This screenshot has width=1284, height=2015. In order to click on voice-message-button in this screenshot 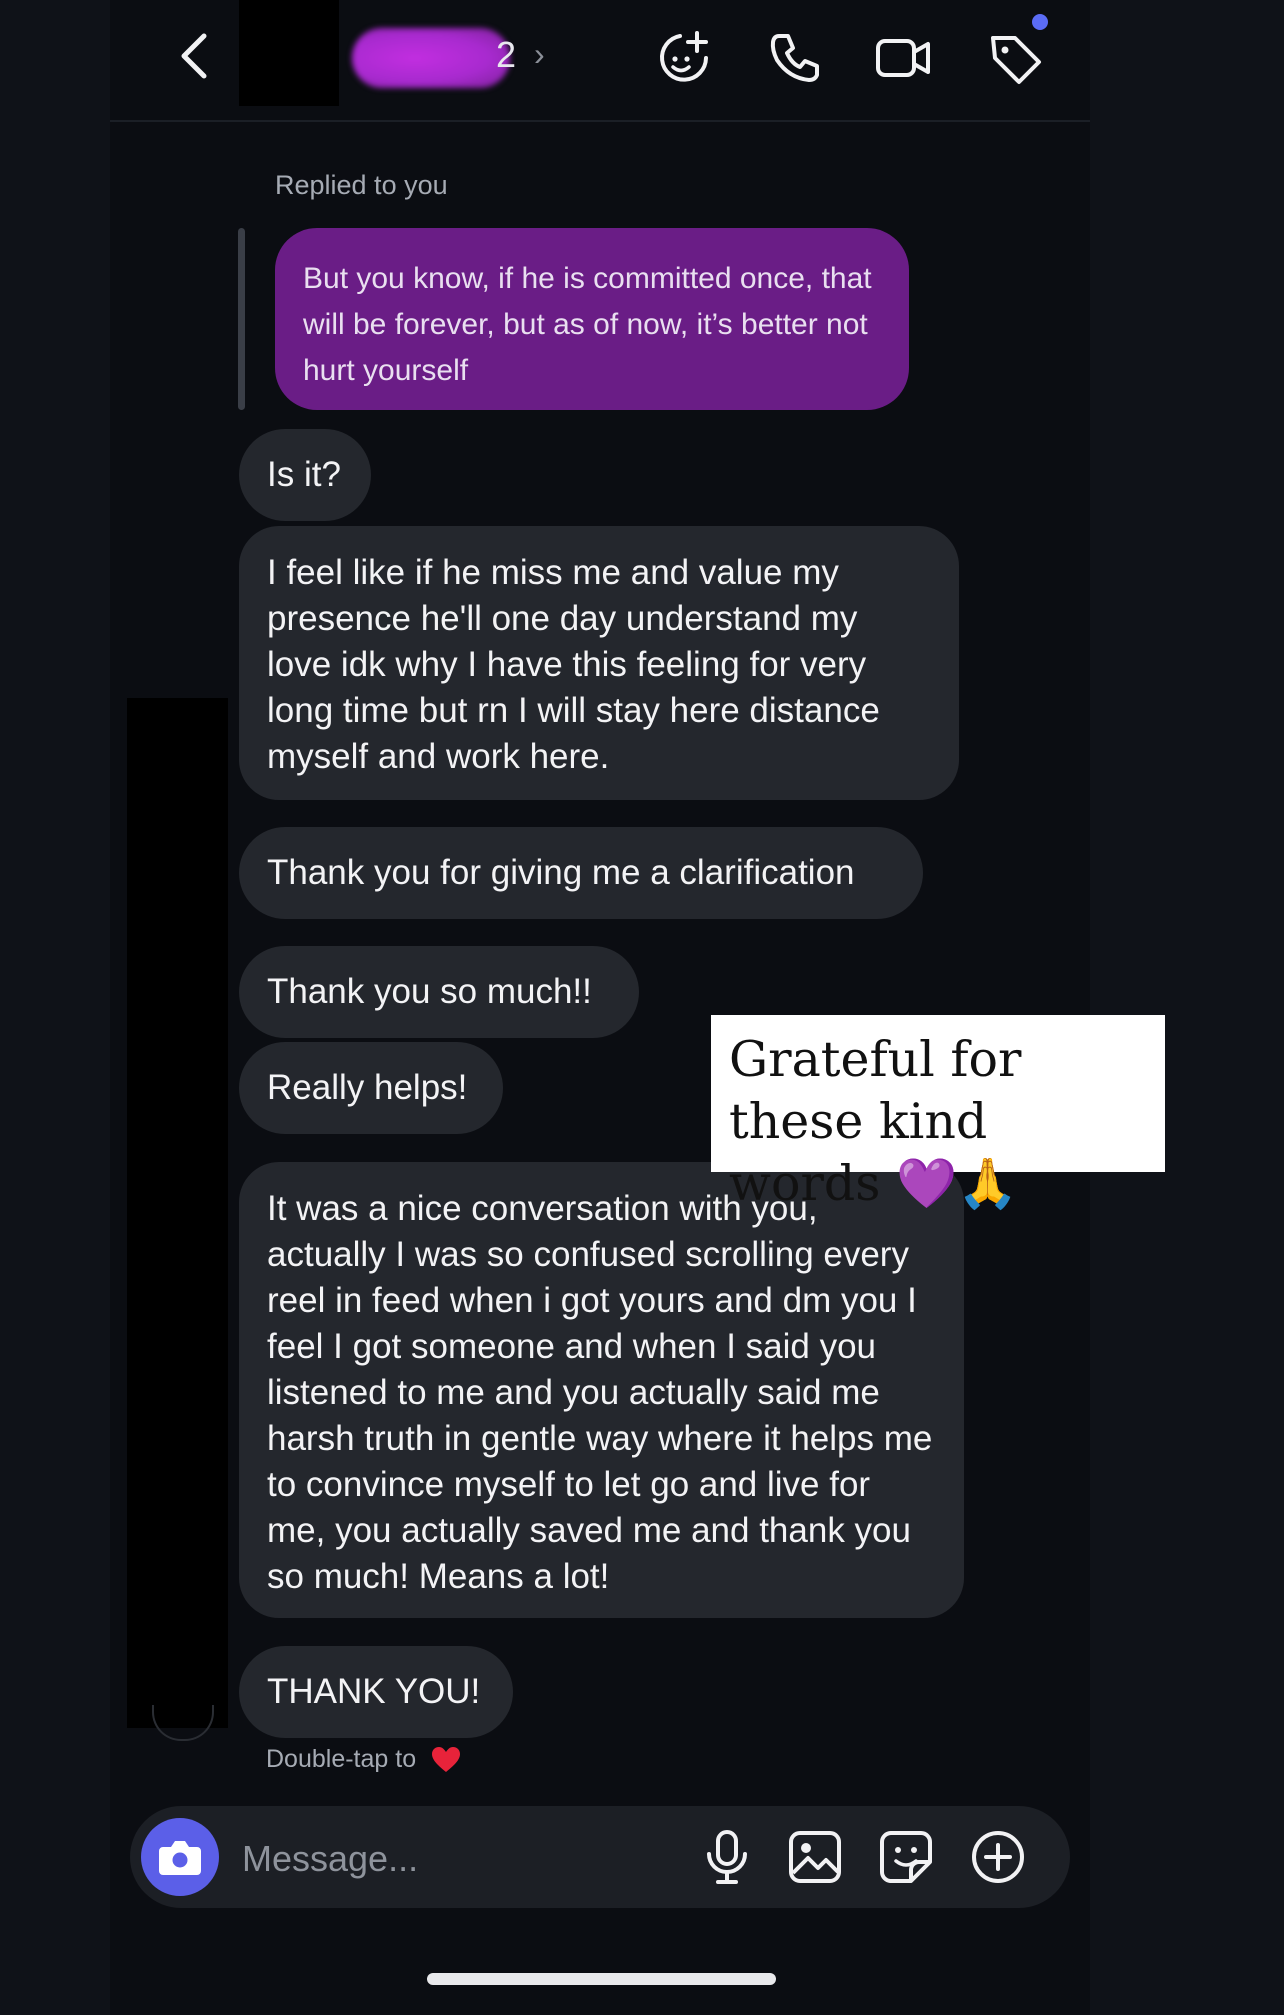, I will do `click(727, 1857)`.